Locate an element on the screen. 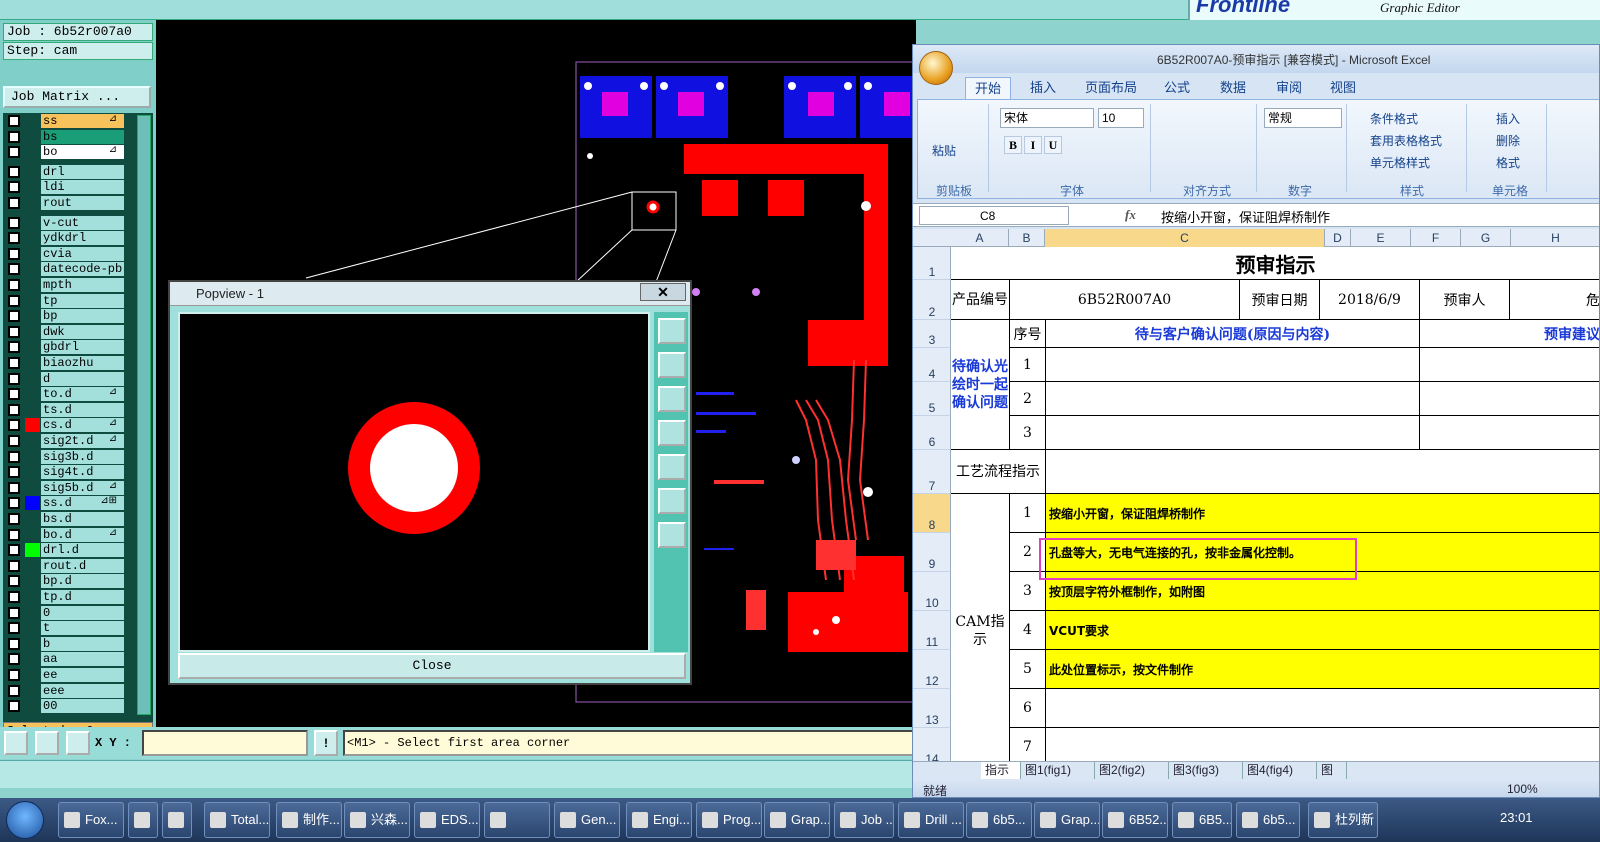 This screenshot has width=1600, height=842. start-button is located at coordinates (25, 820).